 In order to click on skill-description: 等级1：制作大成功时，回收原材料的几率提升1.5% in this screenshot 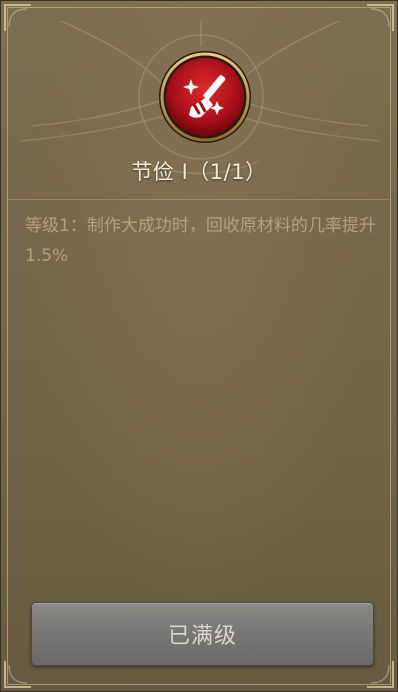, I will do `click(200, 241)`.